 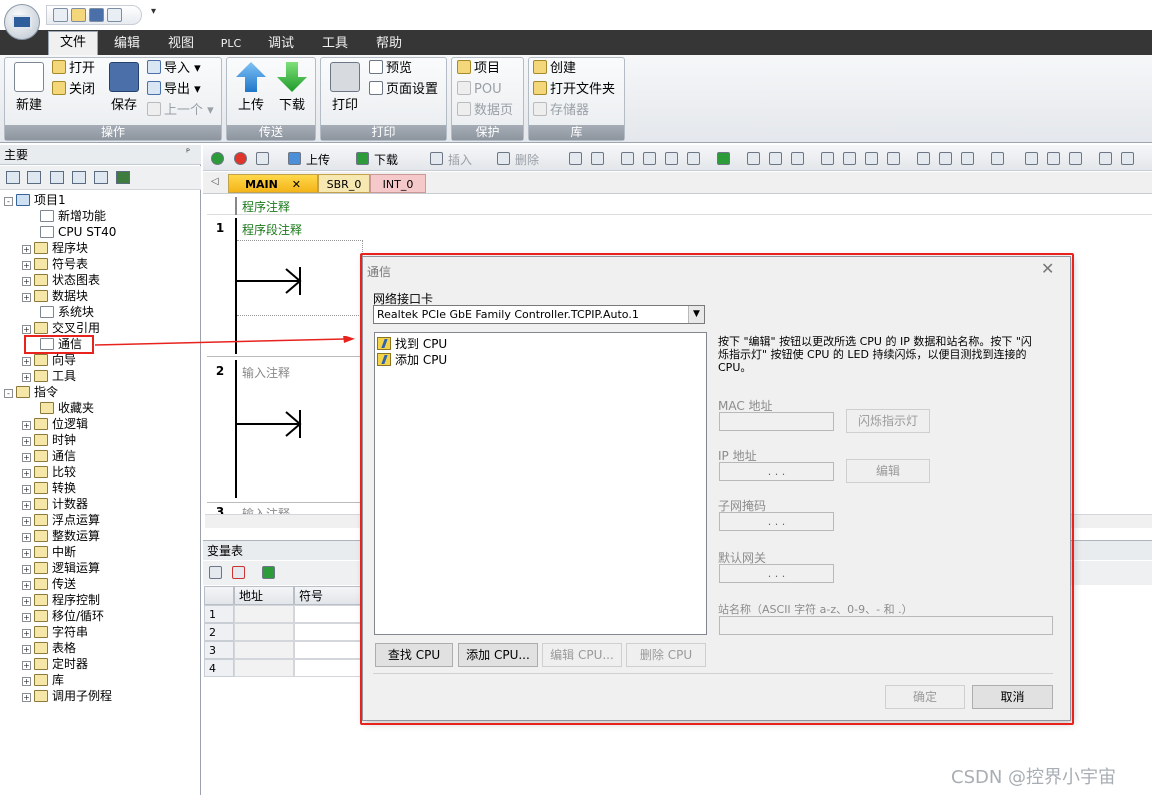 I want to click on table-row-number: 4, so click(x=219, y=668).